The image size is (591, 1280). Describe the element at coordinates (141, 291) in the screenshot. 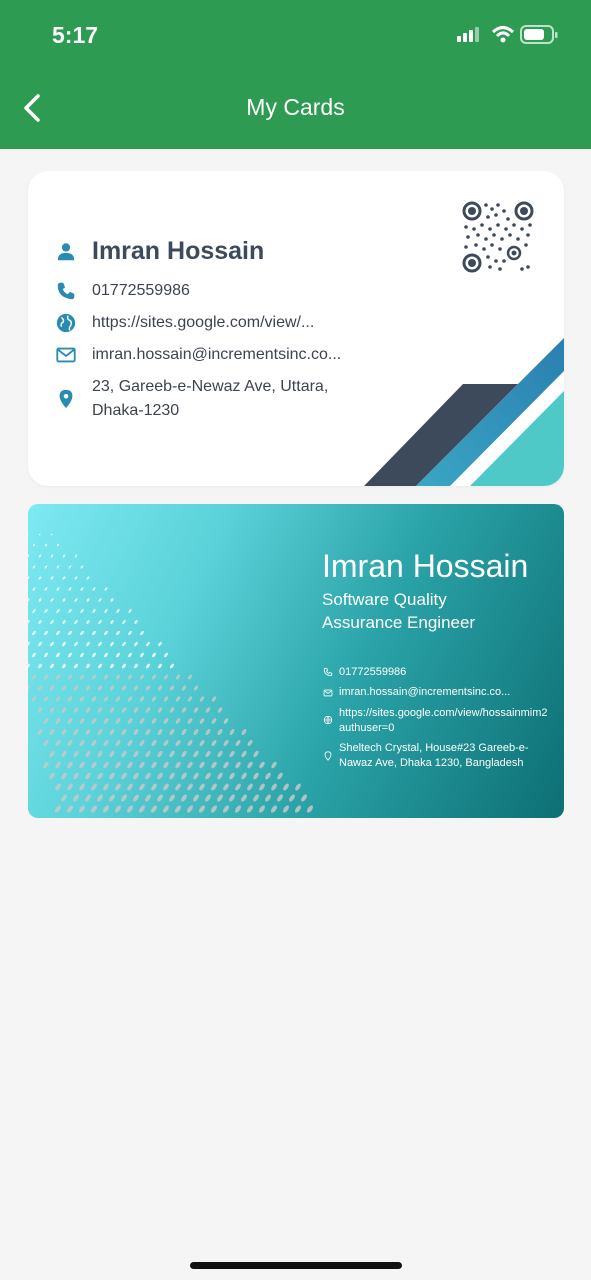

I see `card1-phone: 01772559986` at that location.